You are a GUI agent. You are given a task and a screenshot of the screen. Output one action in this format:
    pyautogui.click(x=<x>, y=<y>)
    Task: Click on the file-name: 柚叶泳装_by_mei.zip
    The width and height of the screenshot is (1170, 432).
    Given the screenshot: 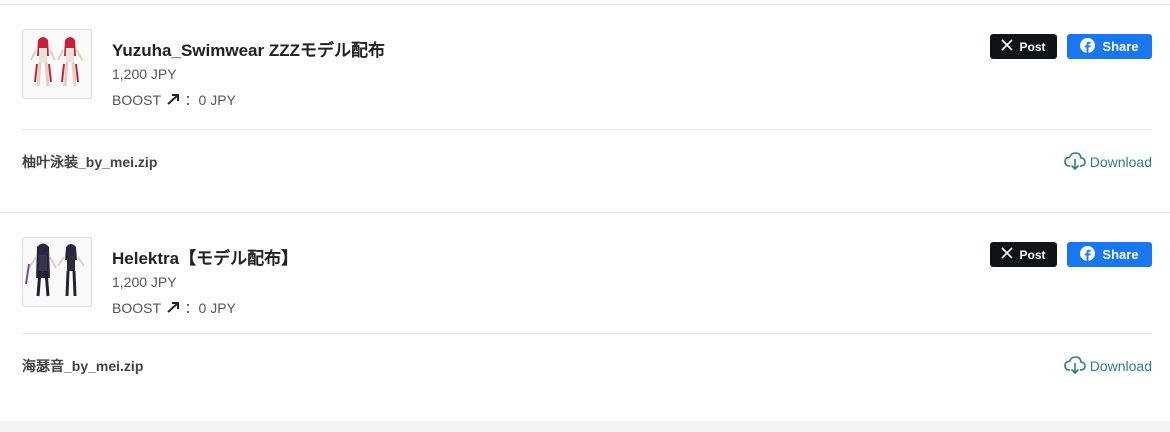 What is the action you would take?
    pyautogui.click(x=90, y=162)
    